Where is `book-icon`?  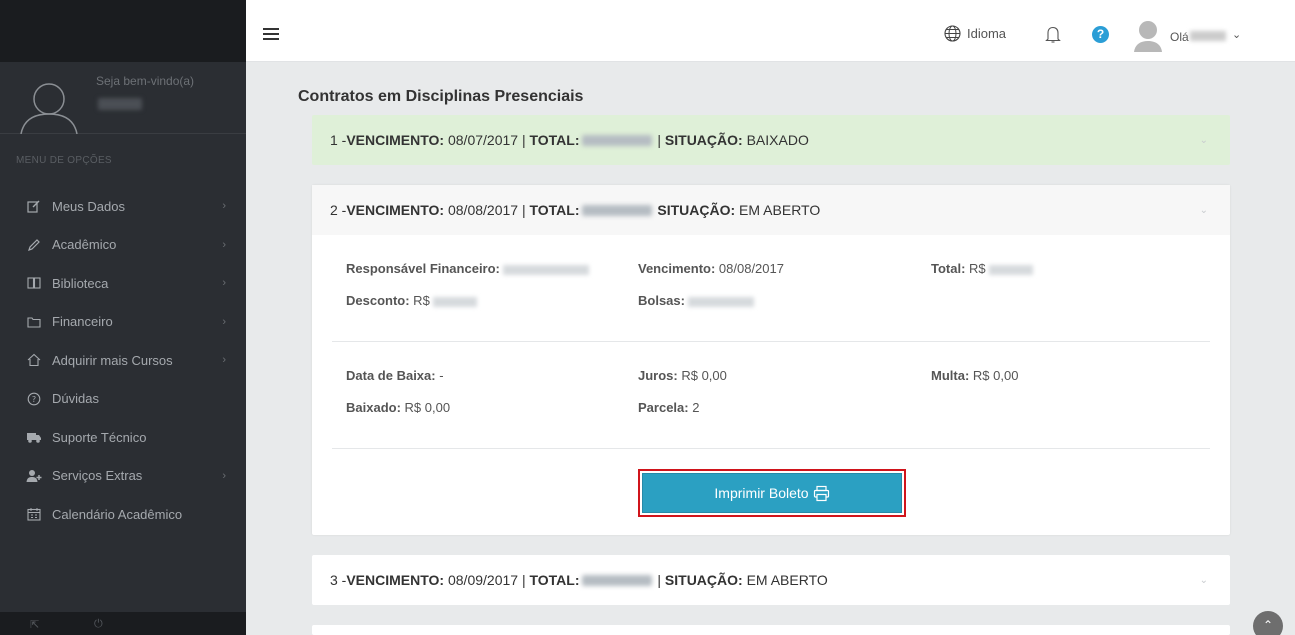 book-icon is located at coordinates (34, 283).